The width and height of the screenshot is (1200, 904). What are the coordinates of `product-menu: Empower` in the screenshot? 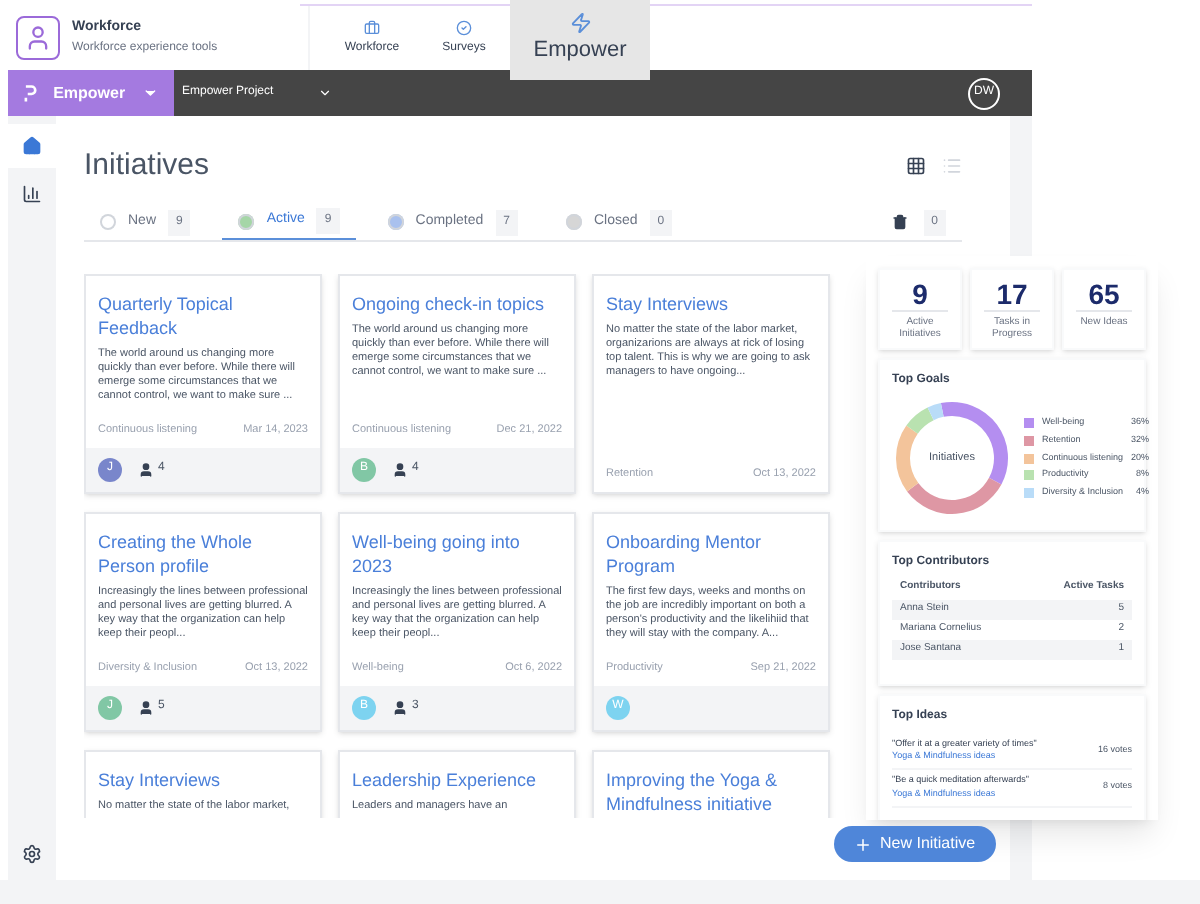 It's located at (91, 93).